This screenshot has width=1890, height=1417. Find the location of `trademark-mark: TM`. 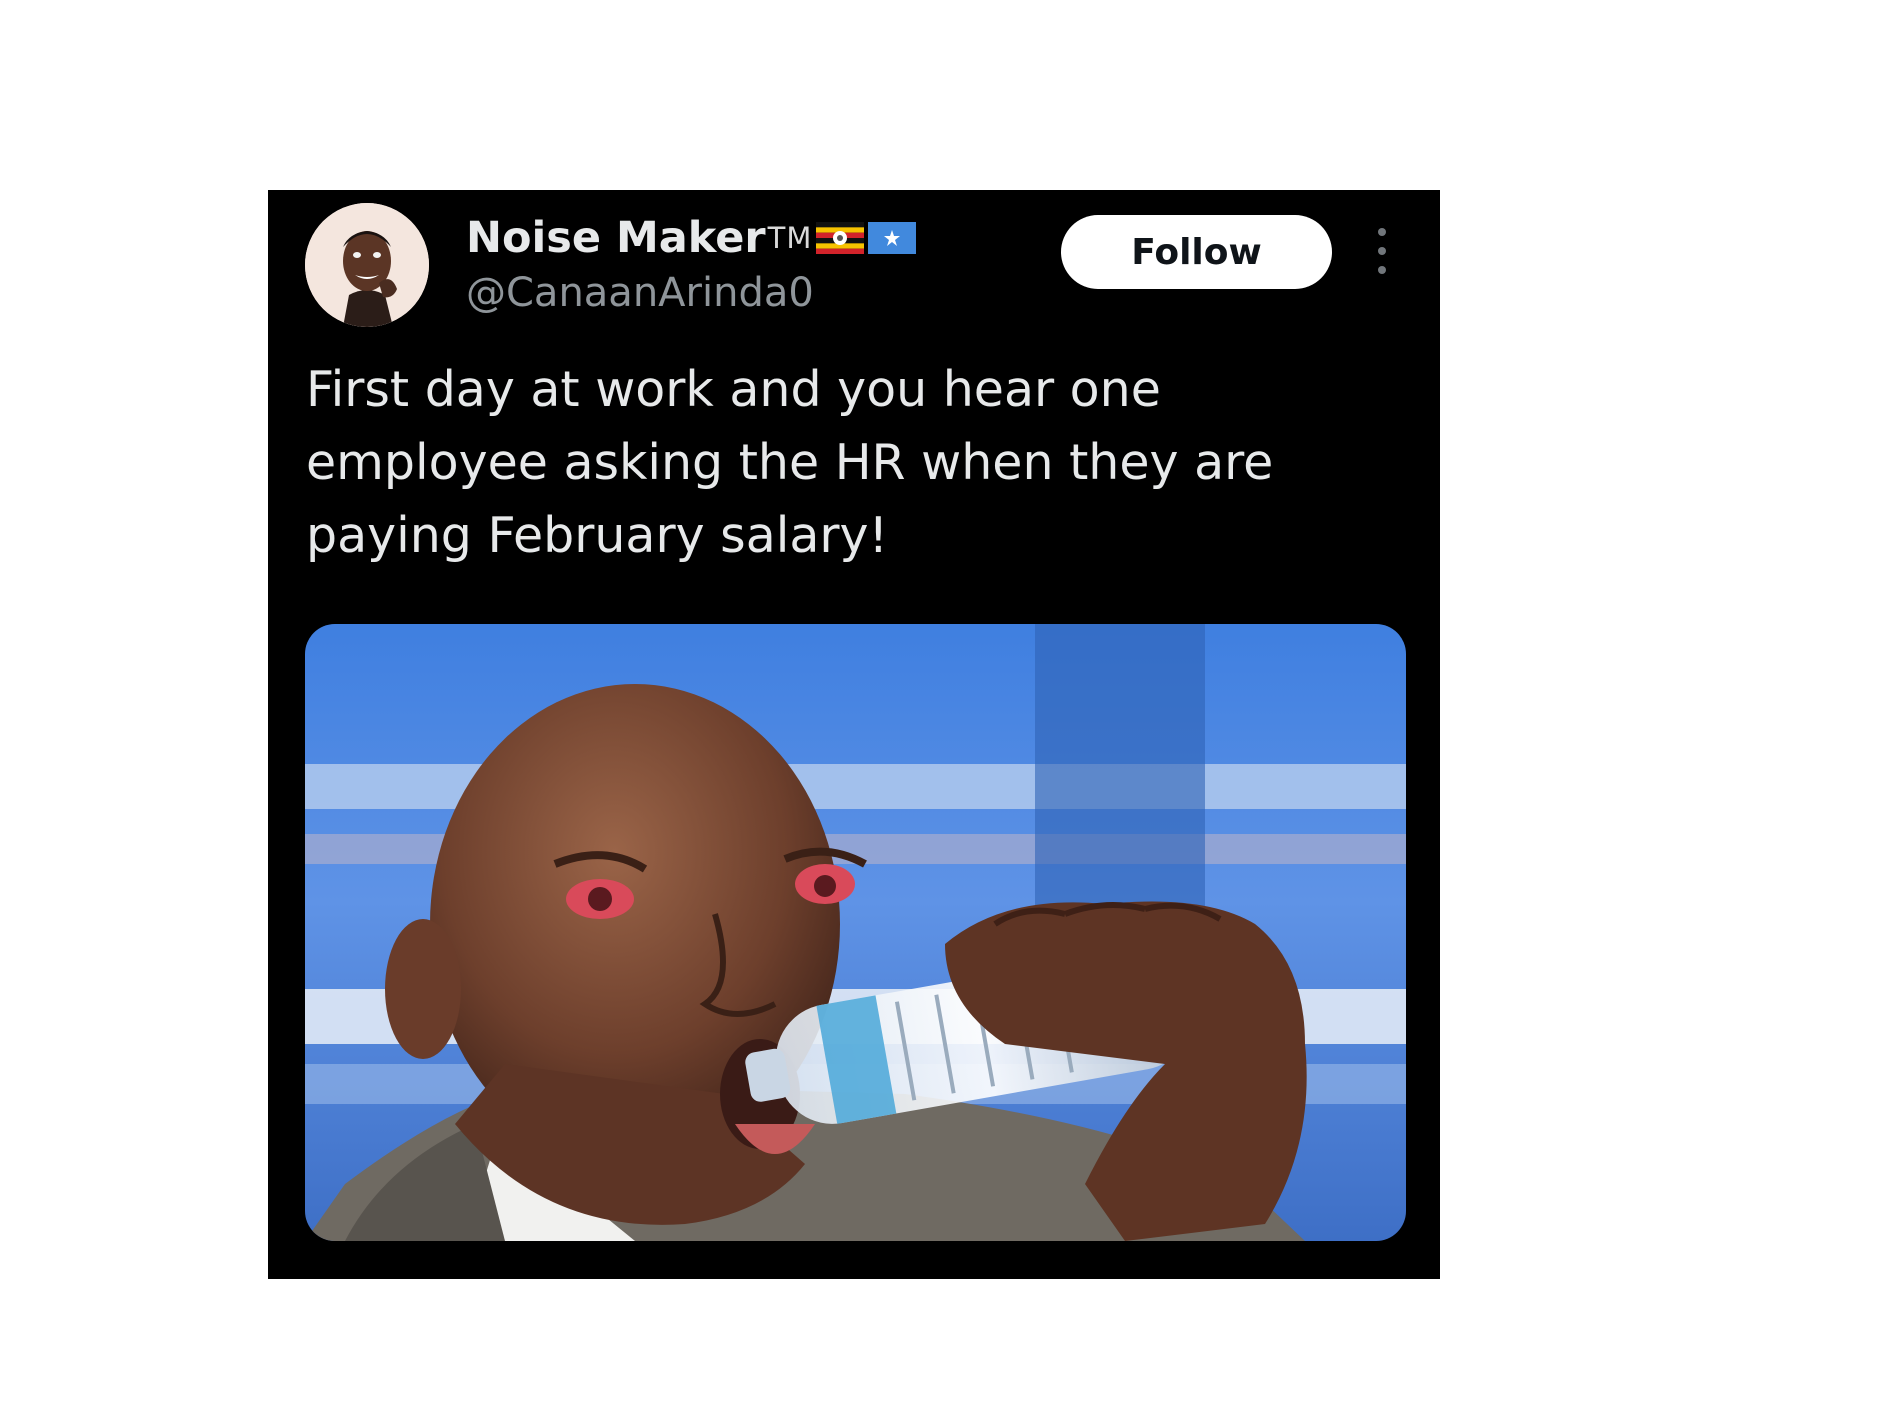

trademark-mark: TM is located at coordinates (790, 238).